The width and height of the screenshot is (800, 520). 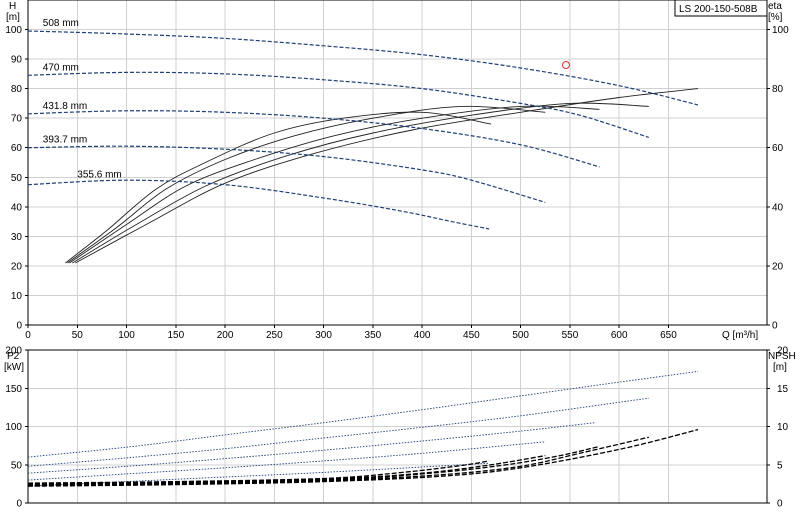 What do you see at coordinates (775, 6) in the screenshot?
I see `eta-axis-label-1: eta` at bounding box center [775, 6].